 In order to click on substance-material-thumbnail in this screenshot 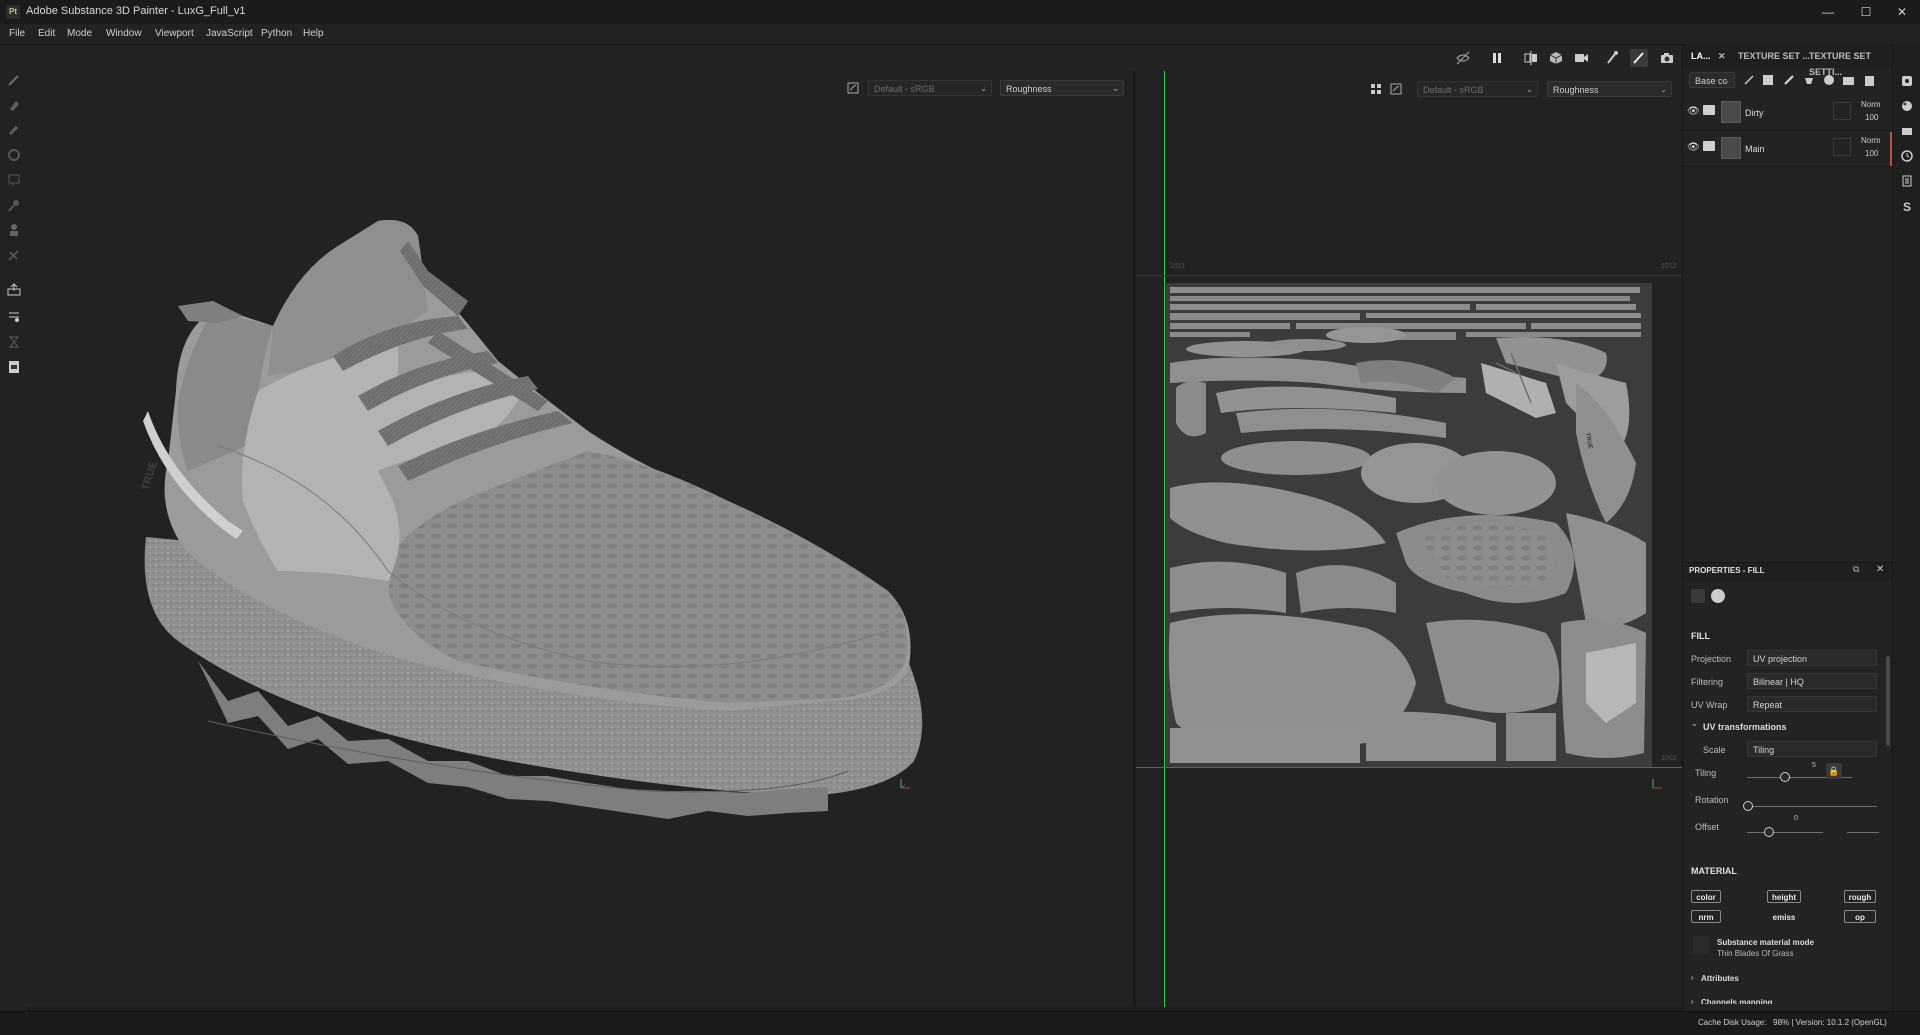, I will do `click(1701, 945)`.